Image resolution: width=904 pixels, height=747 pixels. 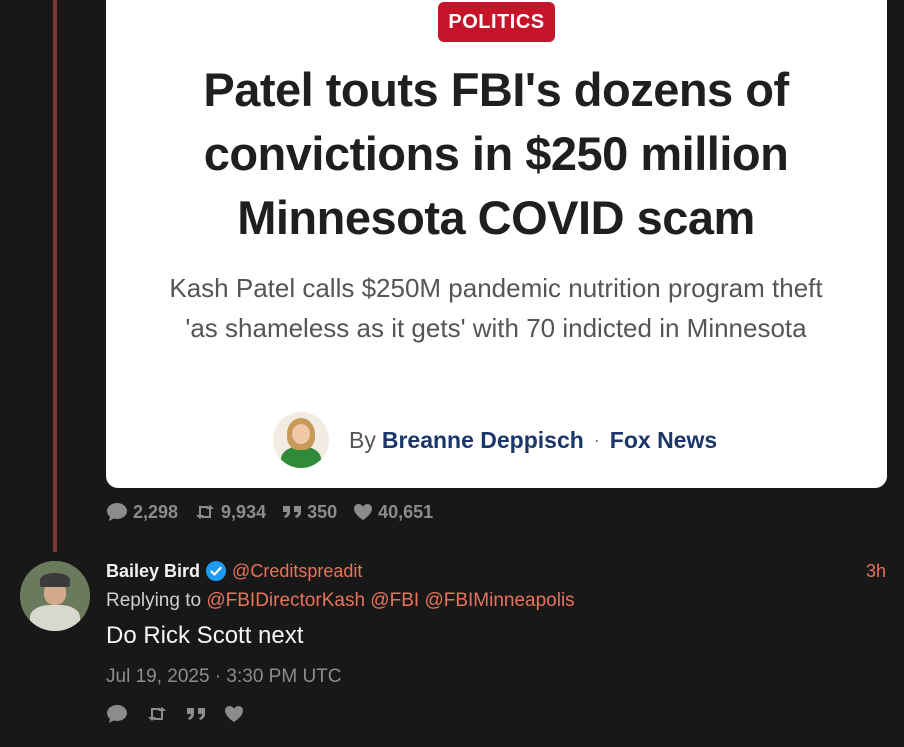 I want to click on like-count: 40,651, so click(x=406, y=511).